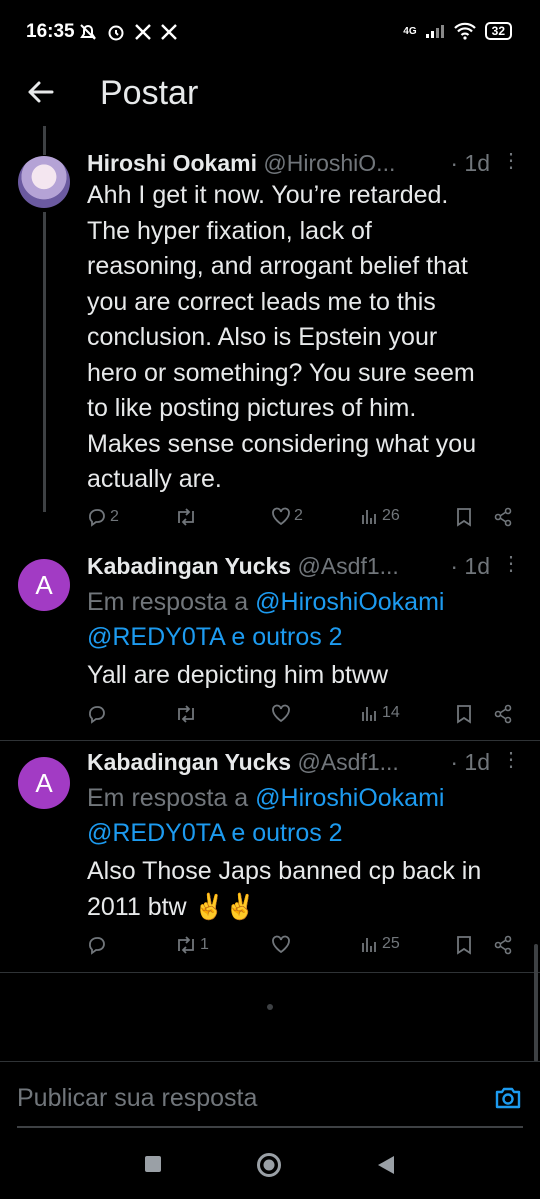 The image size is (540, 1199). I want to click on repost-button: 1, so click(192, 945).